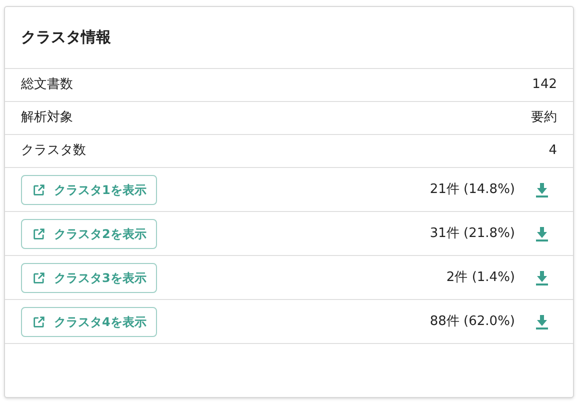  Describe the element at coordinates (472, 189) in the screenshot. I see `cluster-count: 21件 (14.8%)` at that location.